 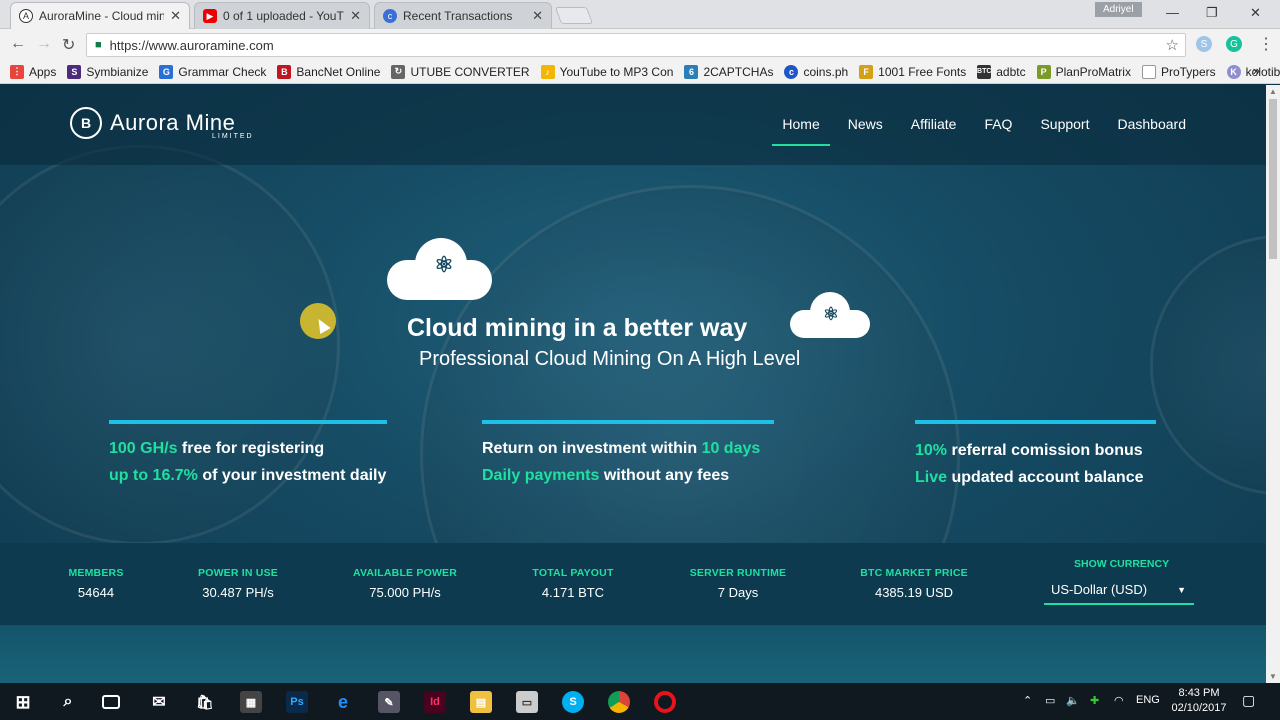 I want to click on captcha-icon: 6, so click(x=691, y=71).